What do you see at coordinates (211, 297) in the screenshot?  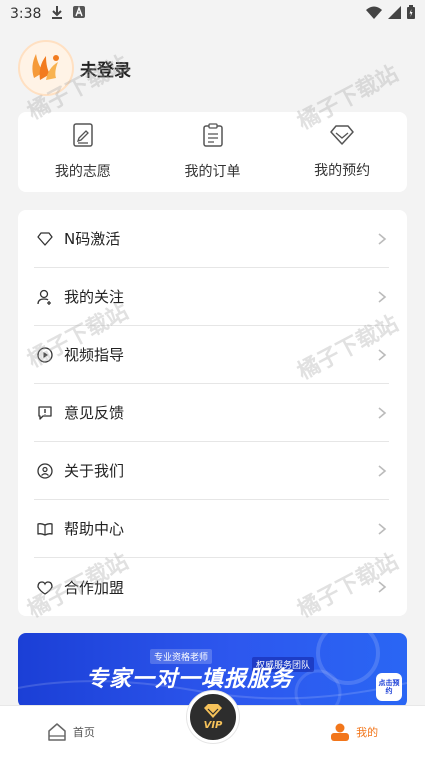 I see `menu-item-my-follows: 我的关注` at bounding box center [211, 297].